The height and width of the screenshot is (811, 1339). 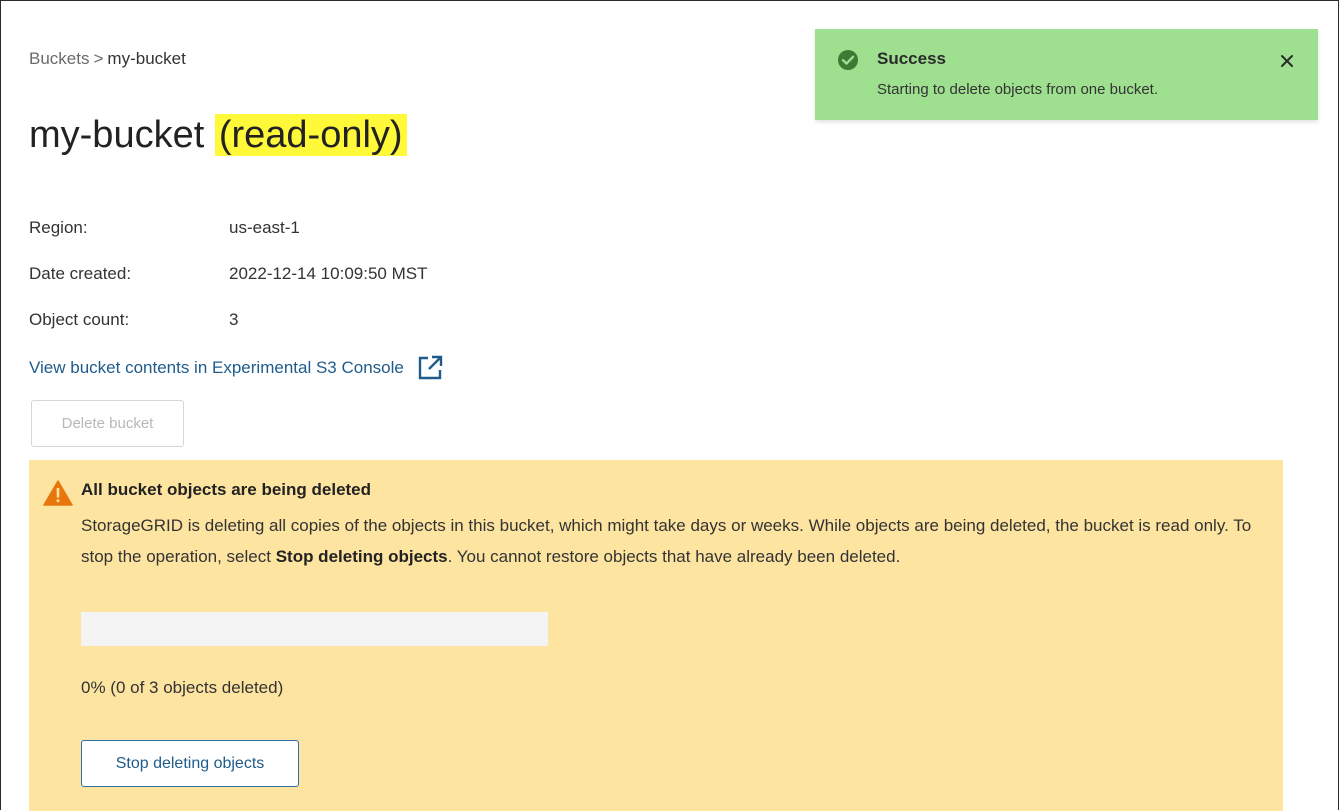 What do you see at coordinates (911, 58) in the screenshot?
I see `toast-title: Success` at bounding box center [911, 58].